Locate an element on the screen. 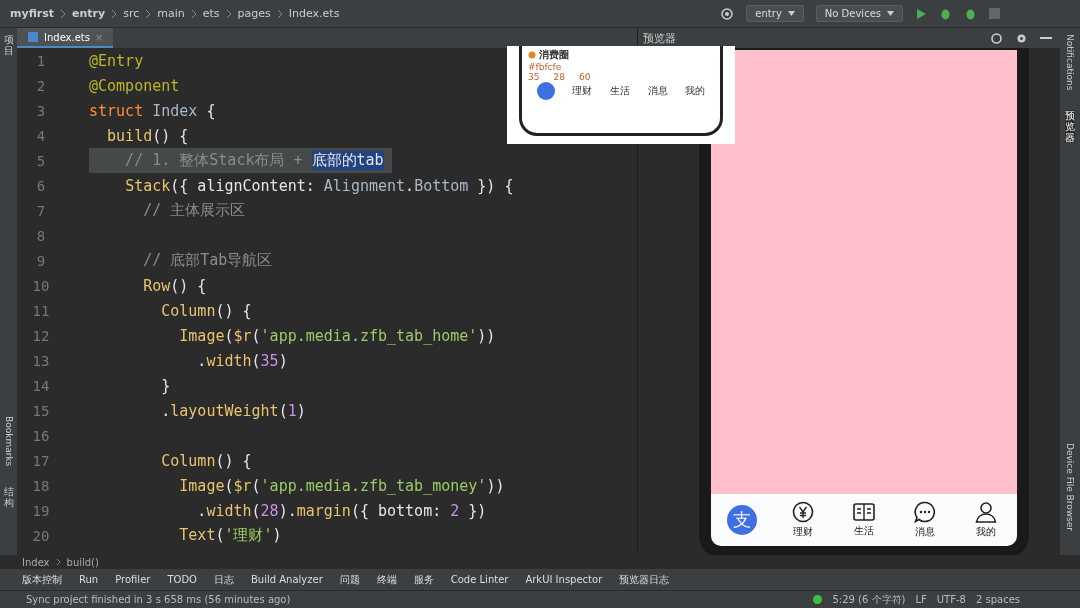  code-line: .width(28).margin({ bottom: 2 }) is located at coordinates (342, 511).